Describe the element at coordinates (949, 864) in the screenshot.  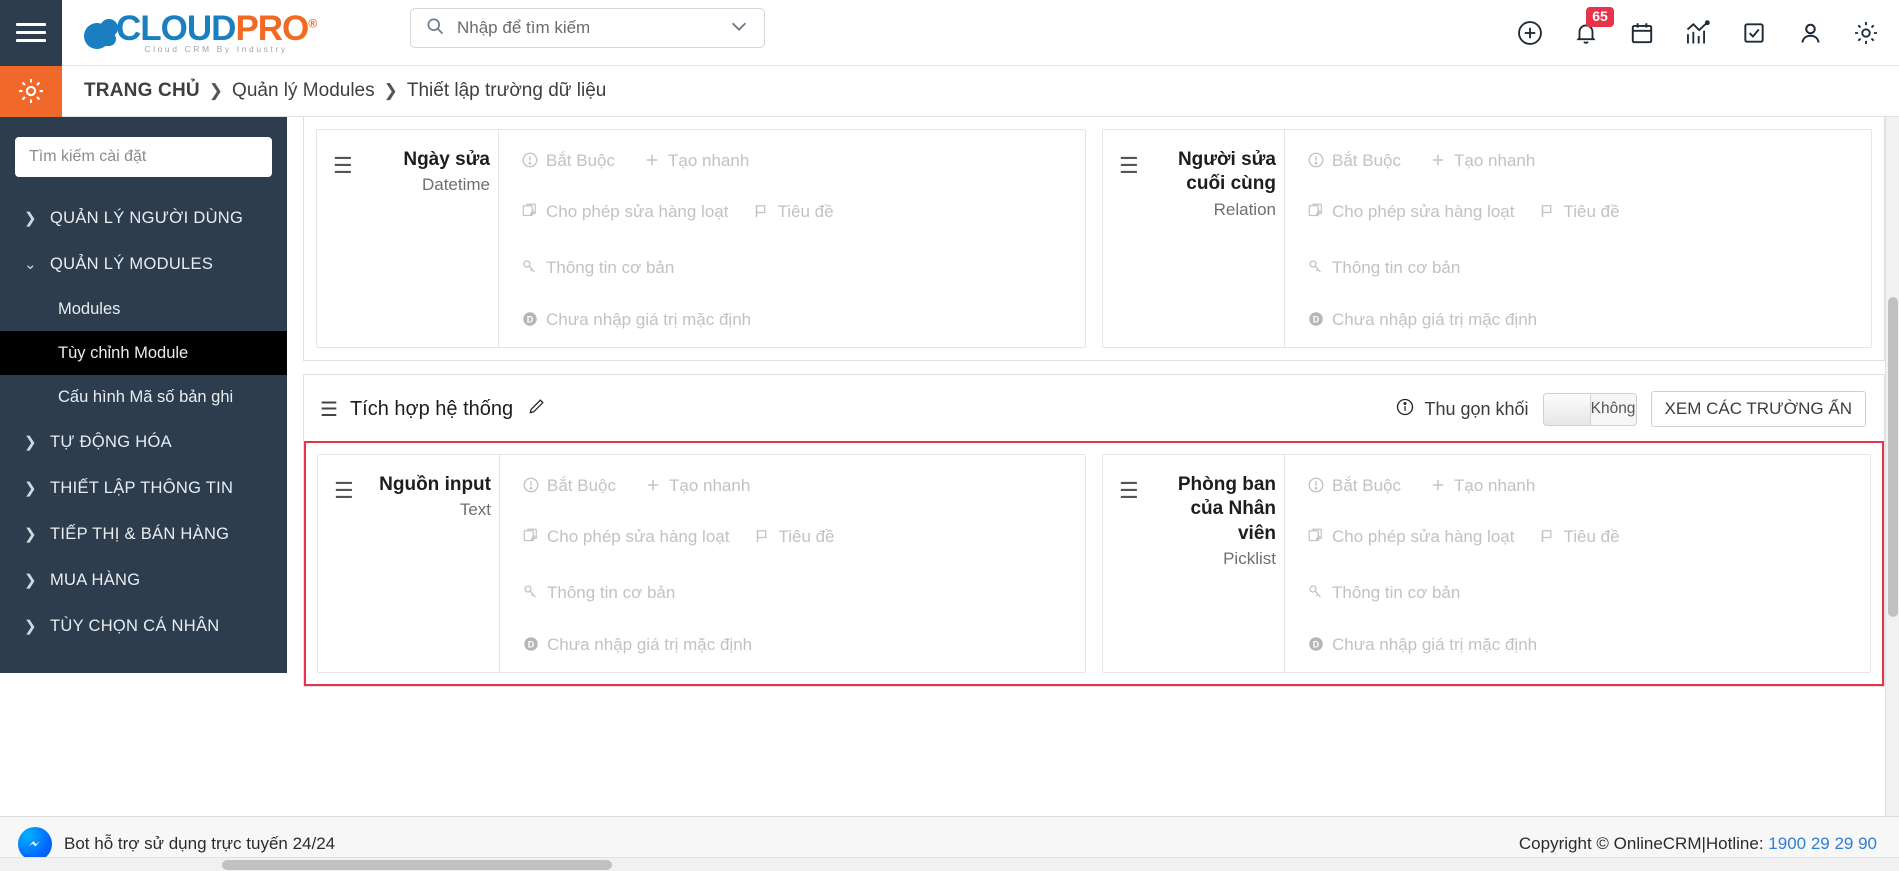
I see `horizontal-scrollbar` at that location.